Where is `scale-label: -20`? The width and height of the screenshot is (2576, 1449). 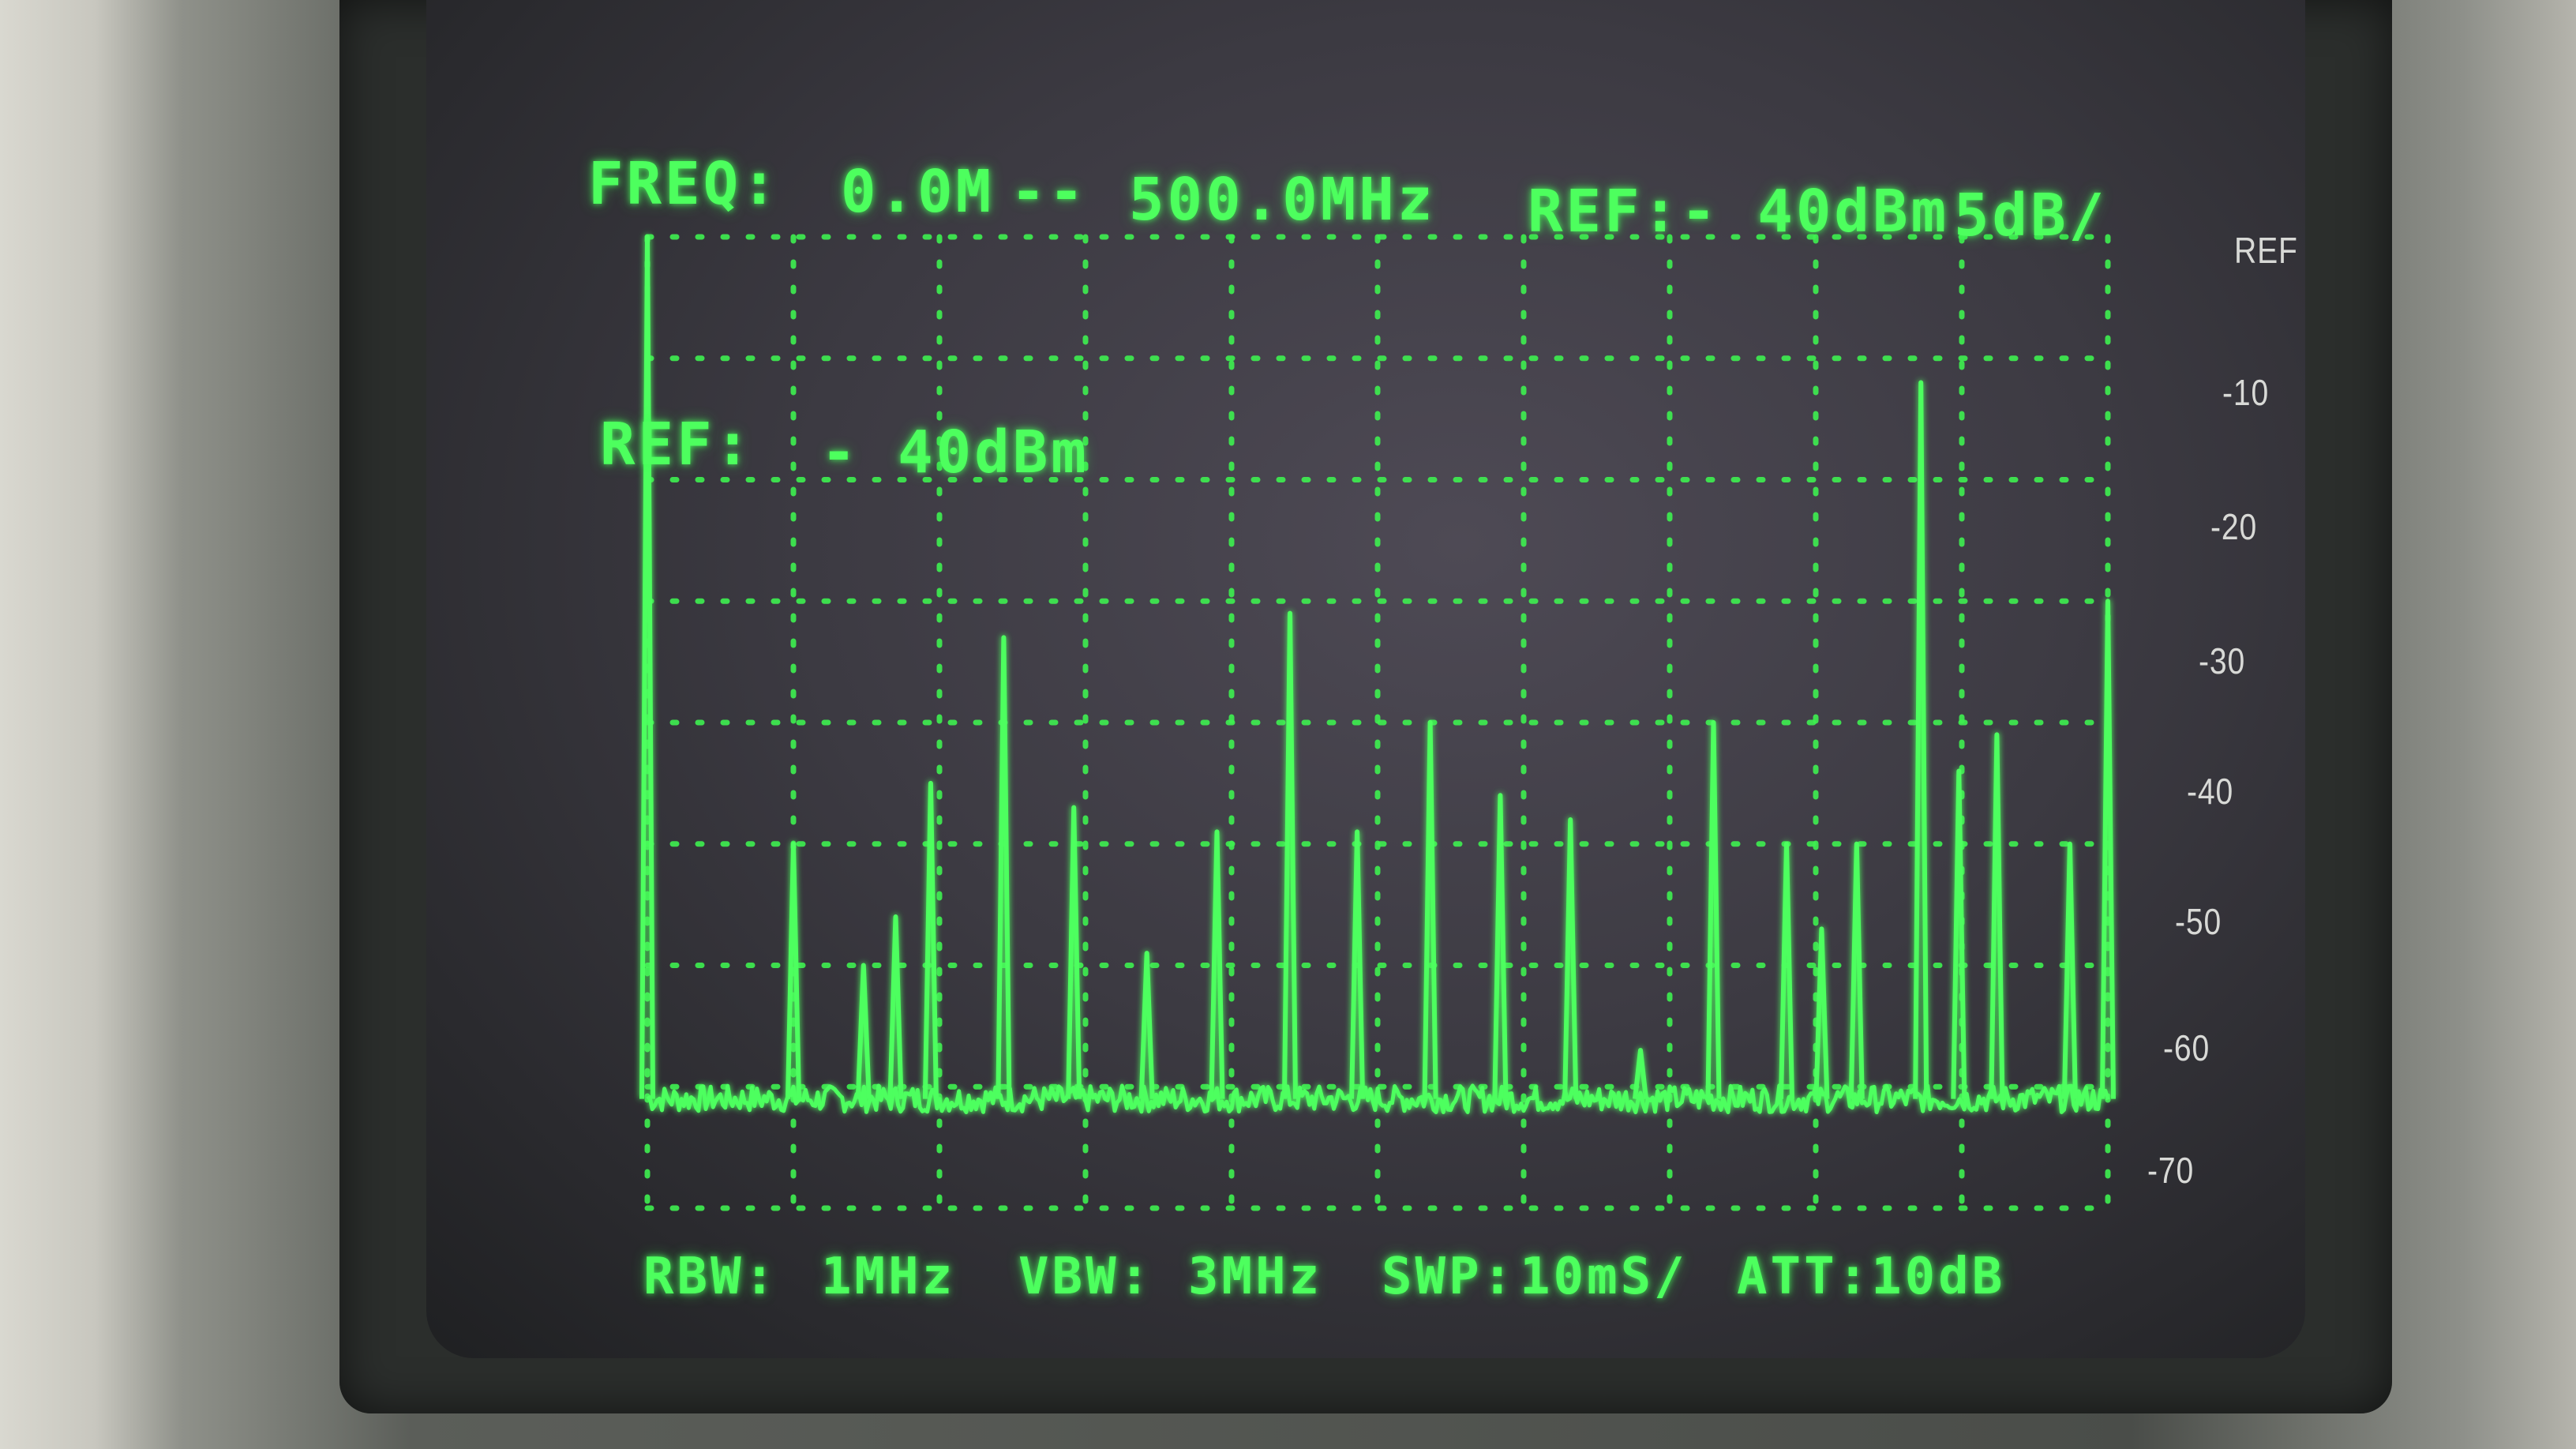 scale-label: -20 is located at coordinates (2234, 526).